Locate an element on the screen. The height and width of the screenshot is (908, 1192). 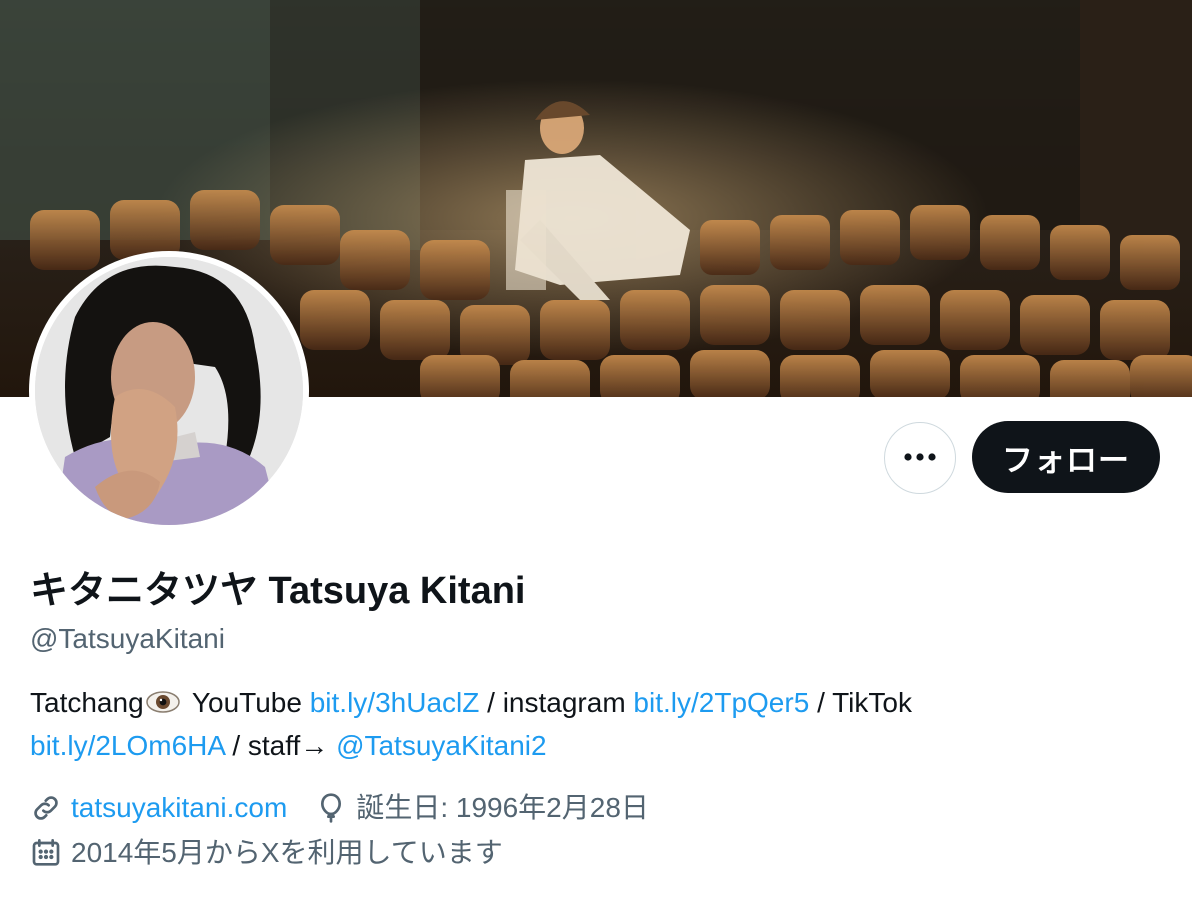
bio-mention-staff: @TatsuyaKitani2 is located at coordinates (441, 745).